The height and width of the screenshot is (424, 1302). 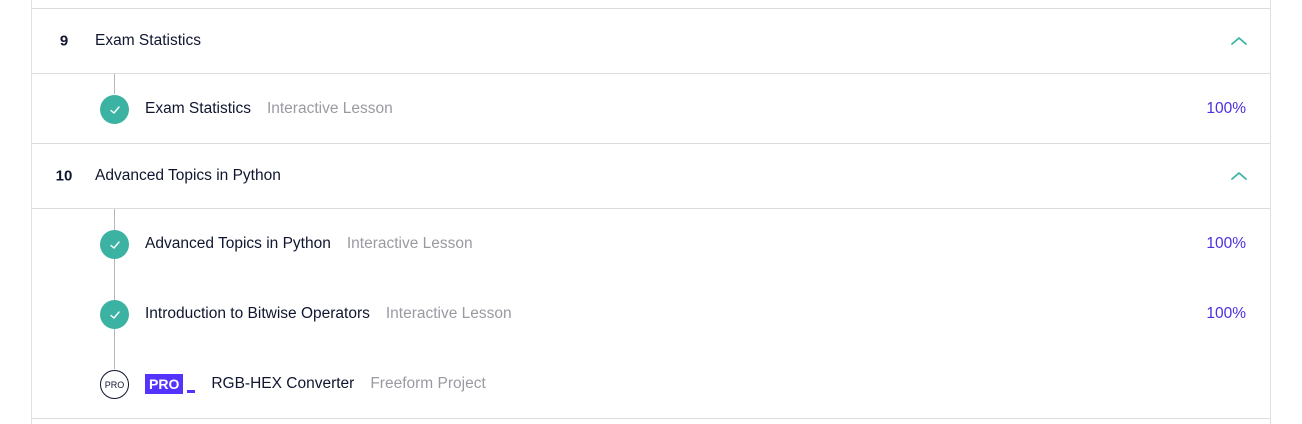 What do you see at coordinates (257, 313) in the screenshot?
I see `lesson-title: Introduction to Bitwise Operators` at bounding box center [257, 313].